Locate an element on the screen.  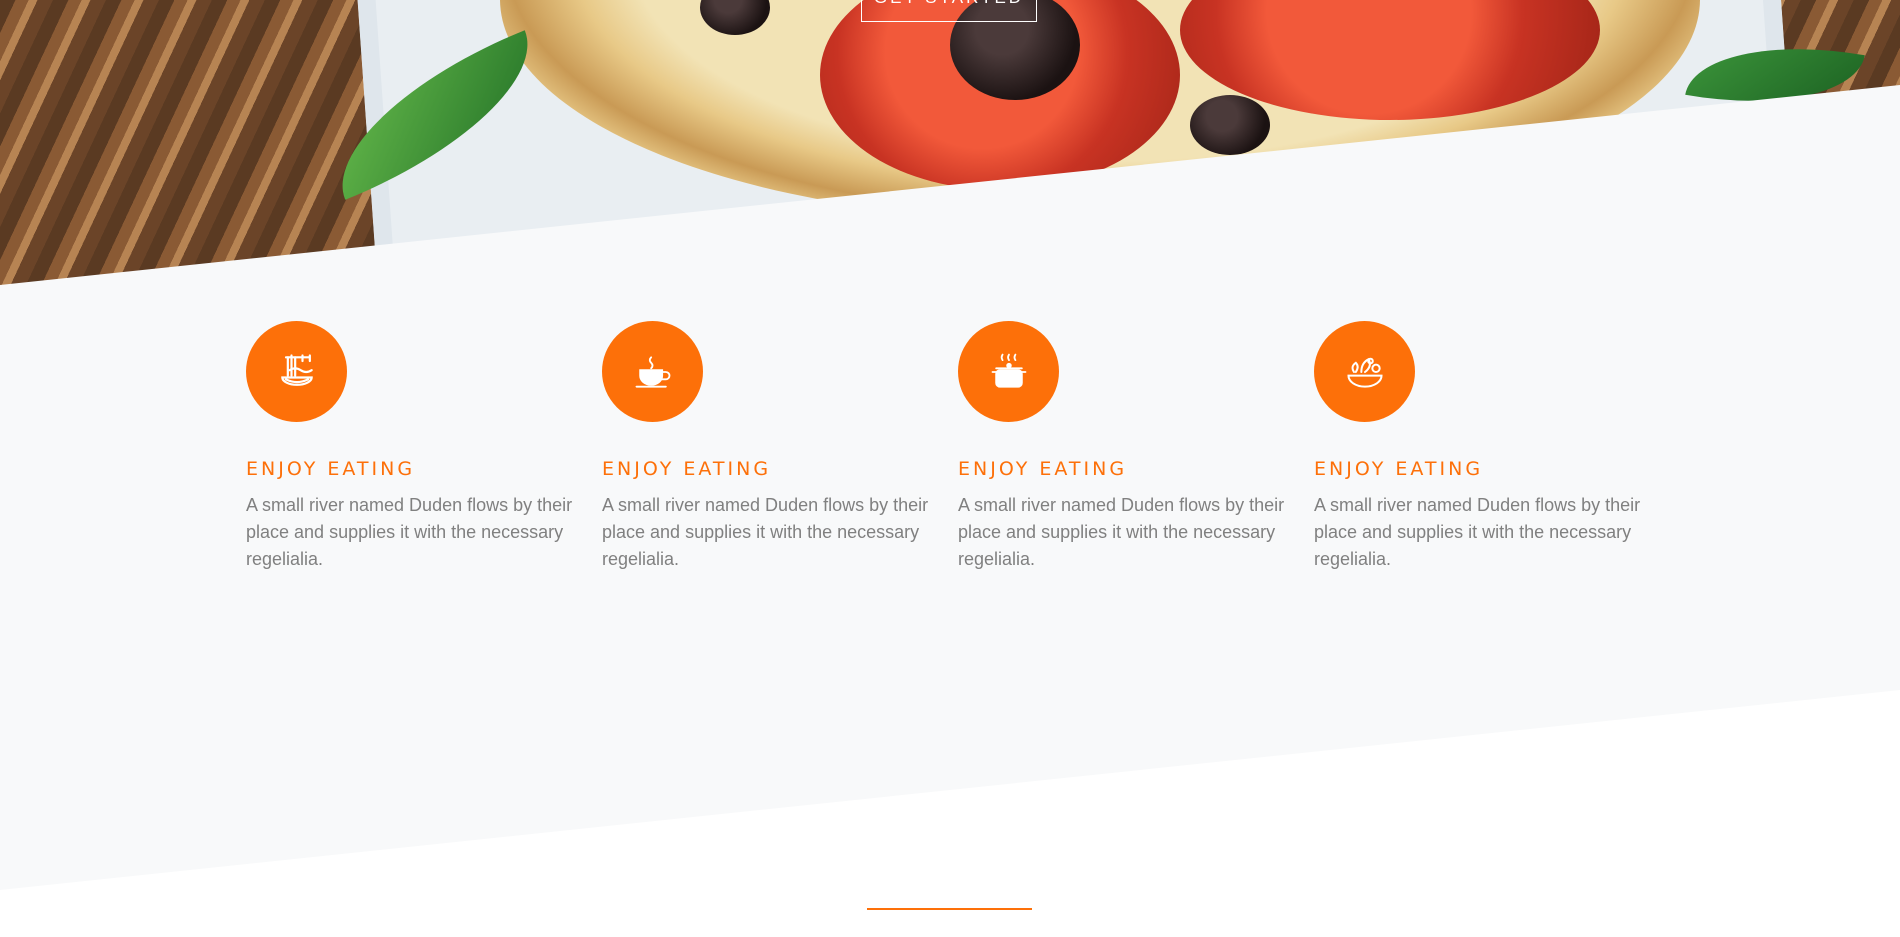
salad-bowl-icon is located at coordinates (1364, 372).